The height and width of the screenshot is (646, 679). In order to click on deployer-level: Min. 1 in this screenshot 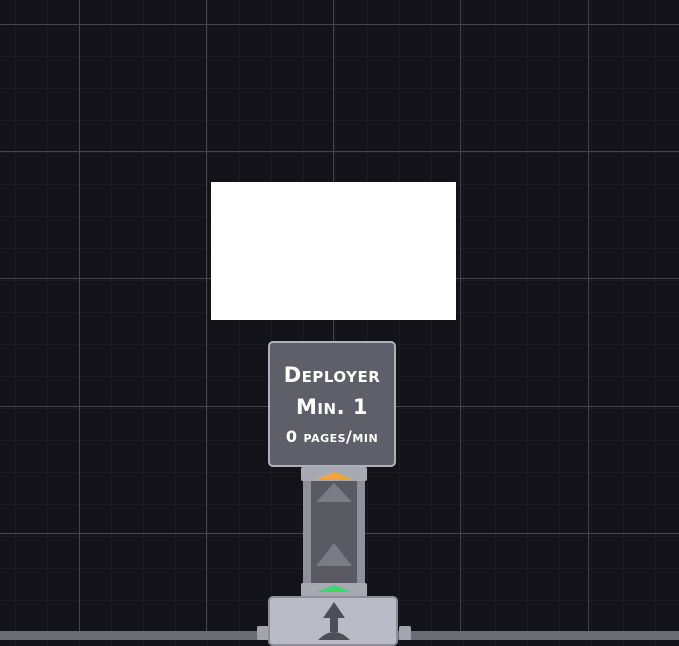, I will do `click(332, 406)`.